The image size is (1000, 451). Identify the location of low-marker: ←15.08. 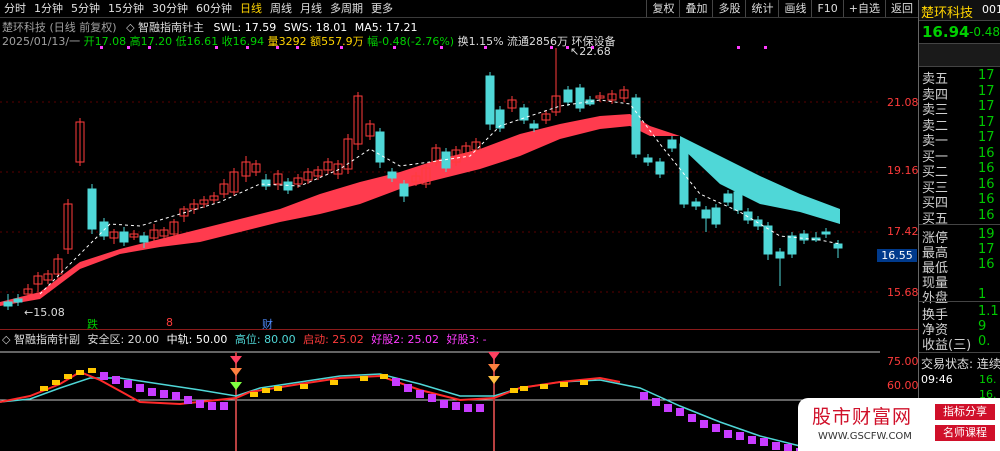
(44, 312).